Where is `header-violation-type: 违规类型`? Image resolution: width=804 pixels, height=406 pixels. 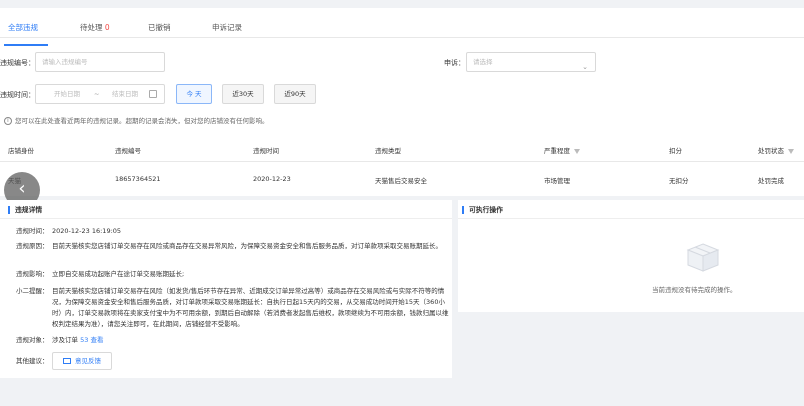 header-violation-type: 违规类型 is located at coordinates (388, 151).